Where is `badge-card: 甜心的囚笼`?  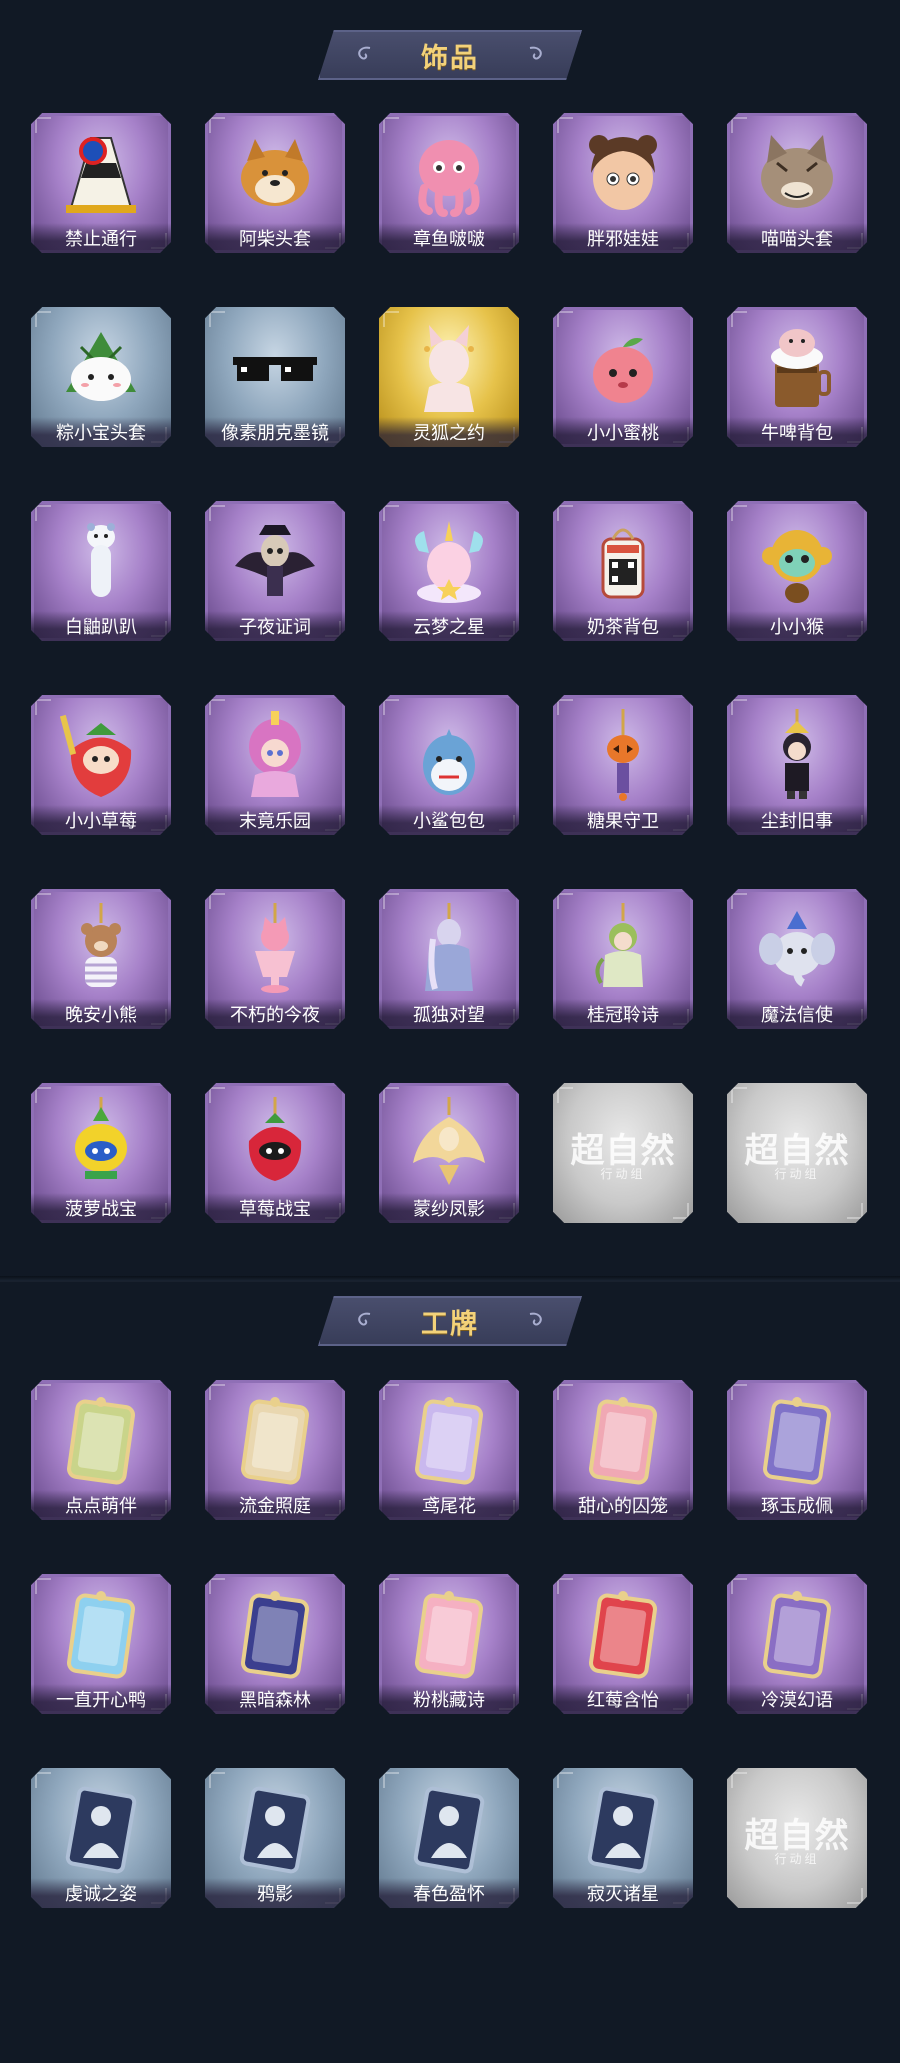
badge-card: 甜心的囚笼 is located at coordinates (623, 1450).